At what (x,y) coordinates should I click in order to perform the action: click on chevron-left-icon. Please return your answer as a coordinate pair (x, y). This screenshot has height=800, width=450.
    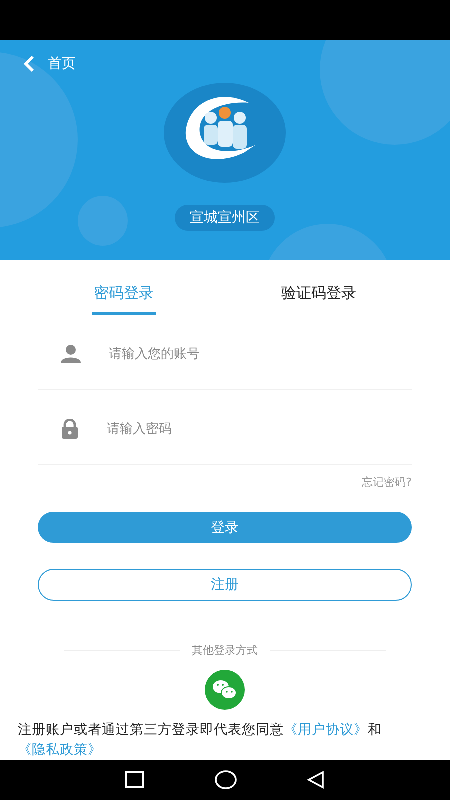
    Looking at the image, I should click on (29, 64).